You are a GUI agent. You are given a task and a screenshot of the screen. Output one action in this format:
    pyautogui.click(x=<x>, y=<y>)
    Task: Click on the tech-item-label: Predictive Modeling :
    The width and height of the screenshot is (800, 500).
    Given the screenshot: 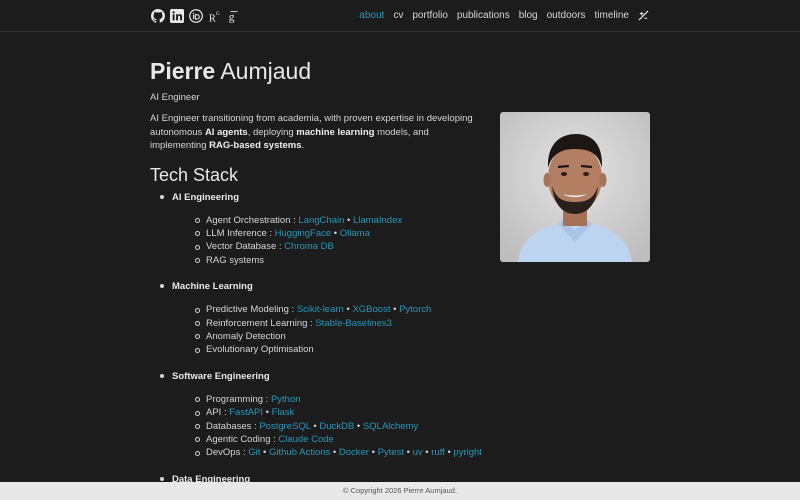 What is the action you would take?
    pyautogui.click(x=251, y=310)
    